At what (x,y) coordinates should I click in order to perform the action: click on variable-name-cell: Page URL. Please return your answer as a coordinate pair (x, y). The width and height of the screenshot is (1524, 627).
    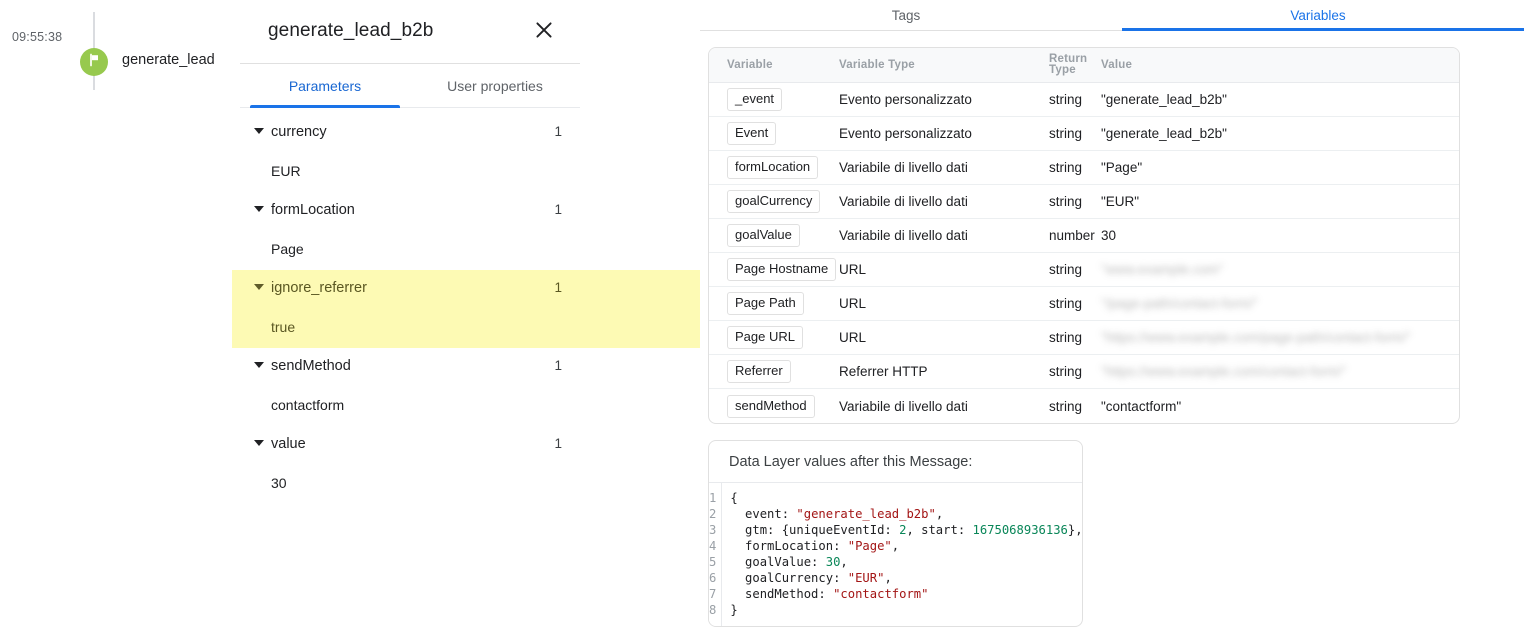
    Looking at the image, I should click on (774, 337).